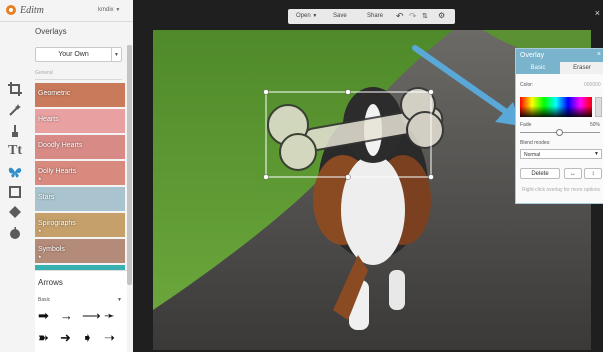 This screenshot has height=352, width=603. What do you see at coordinates (532, 55) in the screenshot?
I see `overlay-panel-title: Overlay` at bounding box center [532, 55].